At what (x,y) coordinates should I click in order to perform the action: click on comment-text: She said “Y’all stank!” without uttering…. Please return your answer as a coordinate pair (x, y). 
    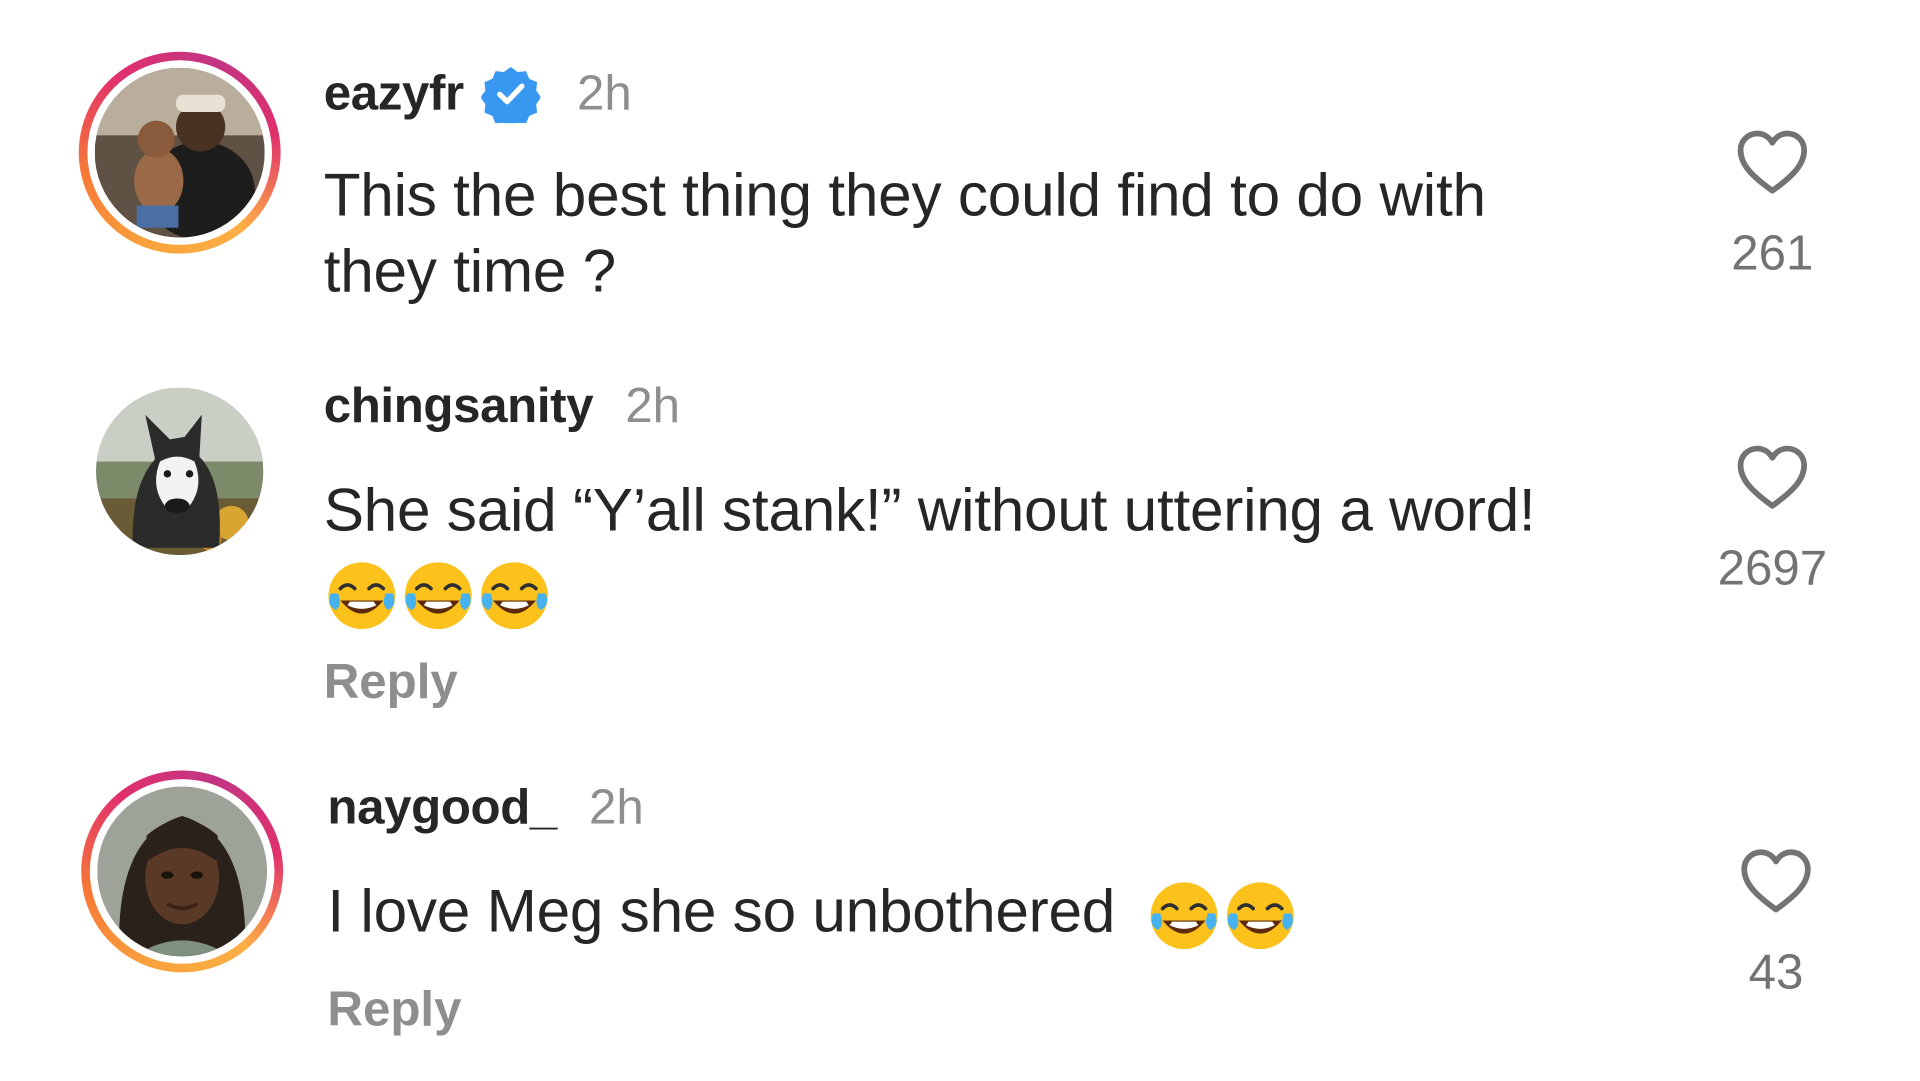
    Looking at the image, I should click on (1001, 553).